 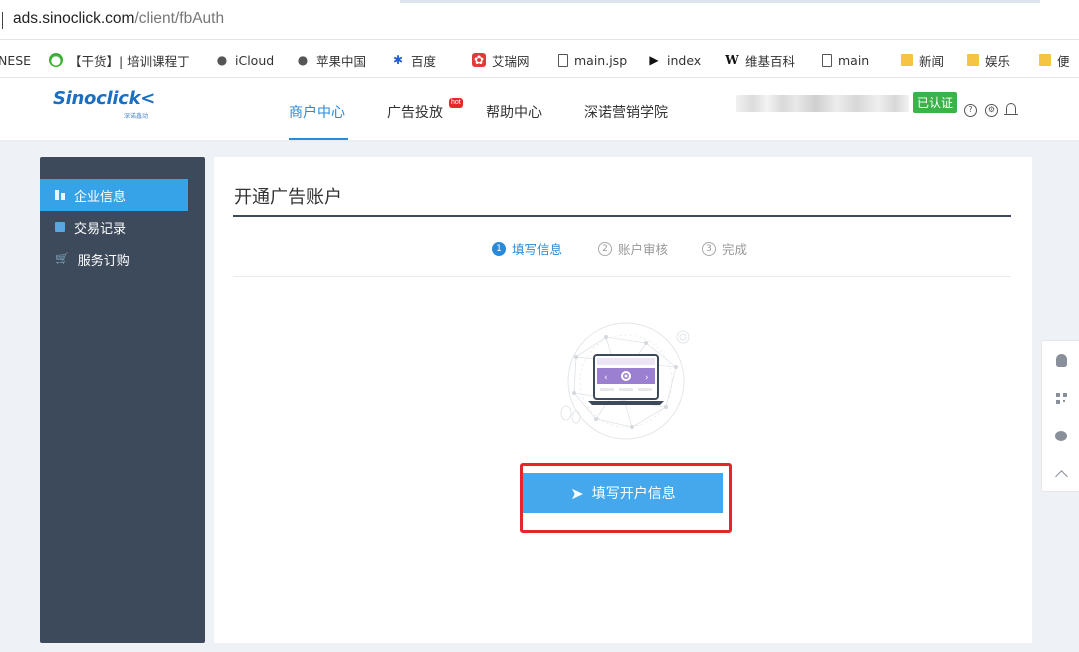 What do you see at coordinates (511, 61) in the screenshot?
I see `bookmark-label: 艾瑞网` at bounding box center [511, 61].